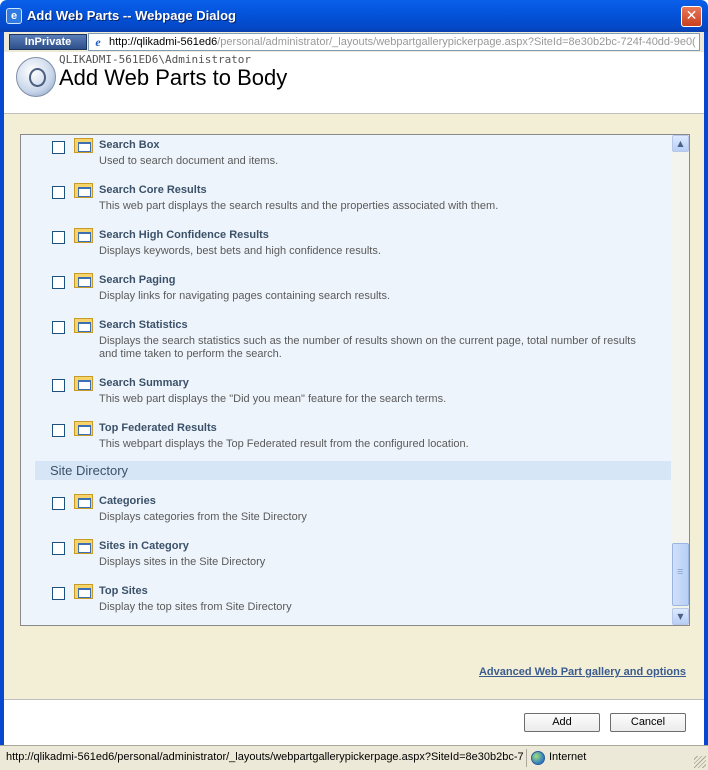  What do you see at coordinates (127, 501) in the screenshot?
I see `web-part-name: Categories` at bounding box center [127, 501].